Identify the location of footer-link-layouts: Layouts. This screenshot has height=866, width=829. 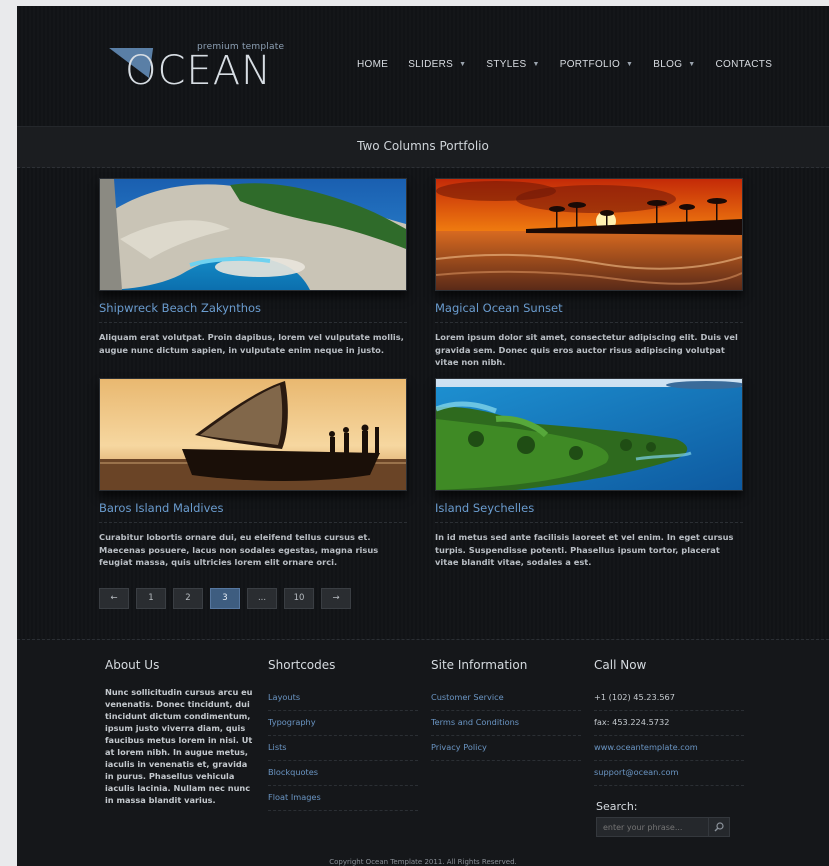
(343, 698).